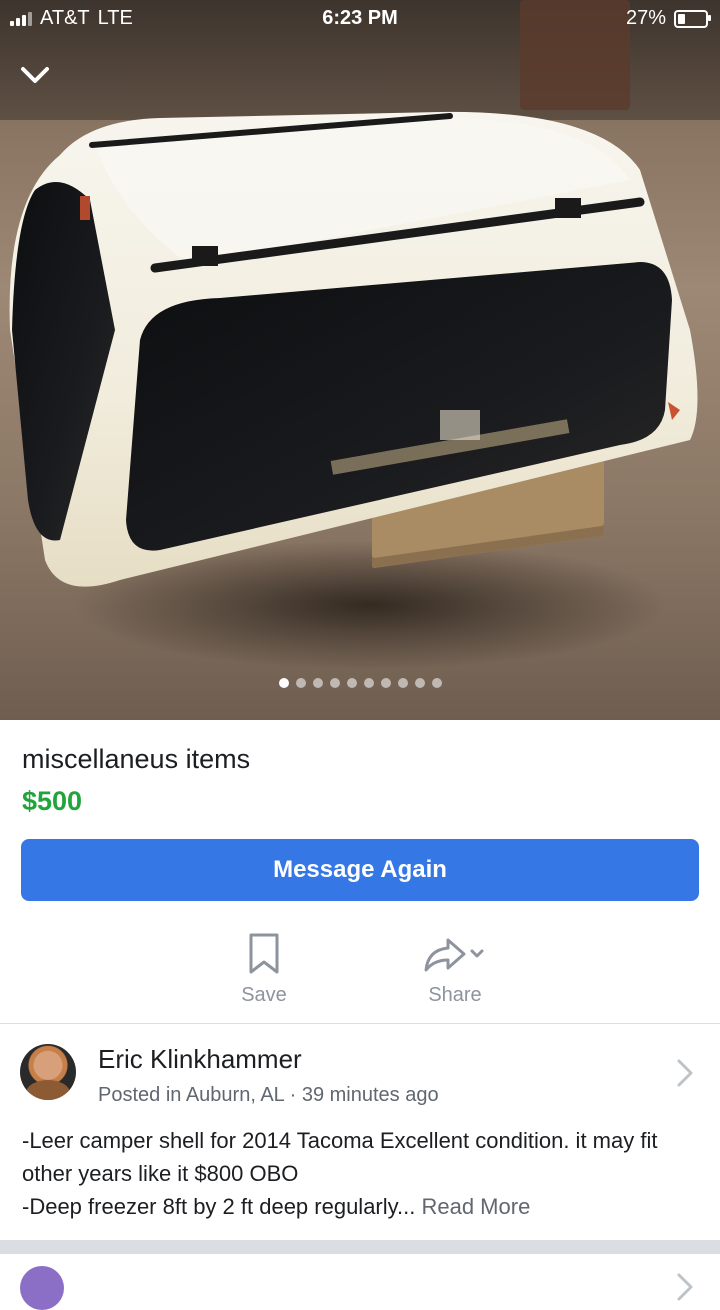 The height and width of the screenshot is (1310, 720). Describe the element at coordinates (668, 18) in the screenshot. I see `status-right: 27%` at that location.